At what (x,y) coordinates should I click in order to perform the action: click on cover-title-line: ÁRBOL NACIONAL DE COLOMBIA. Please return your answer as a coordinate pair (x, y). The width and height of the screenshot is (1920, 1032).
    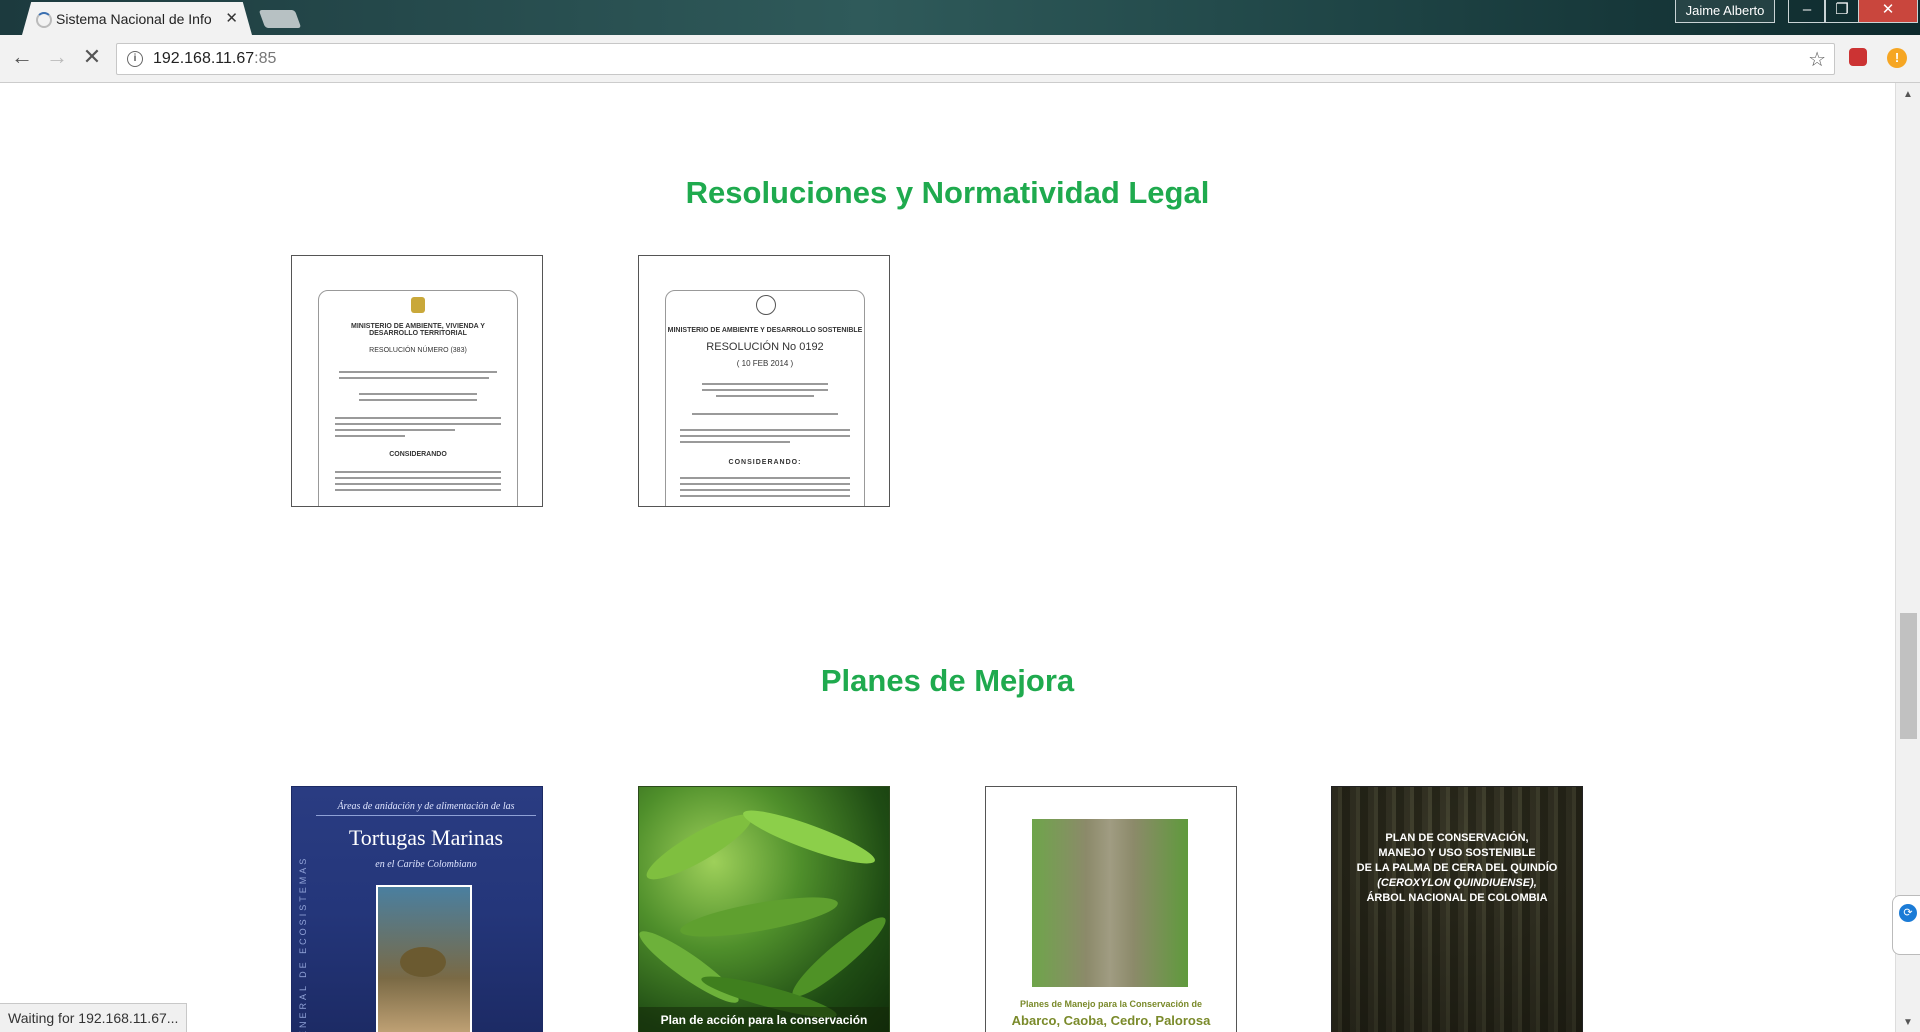
    Looking at the image, I should click on (1457, 898).